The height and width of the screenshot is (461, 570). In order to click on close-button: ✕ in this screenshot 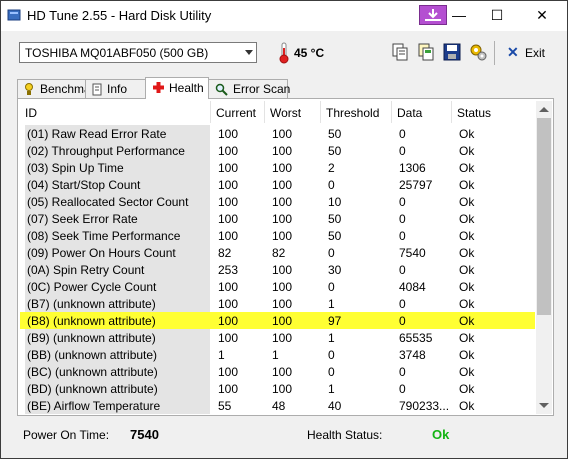, I will do `click(542, 15)`.